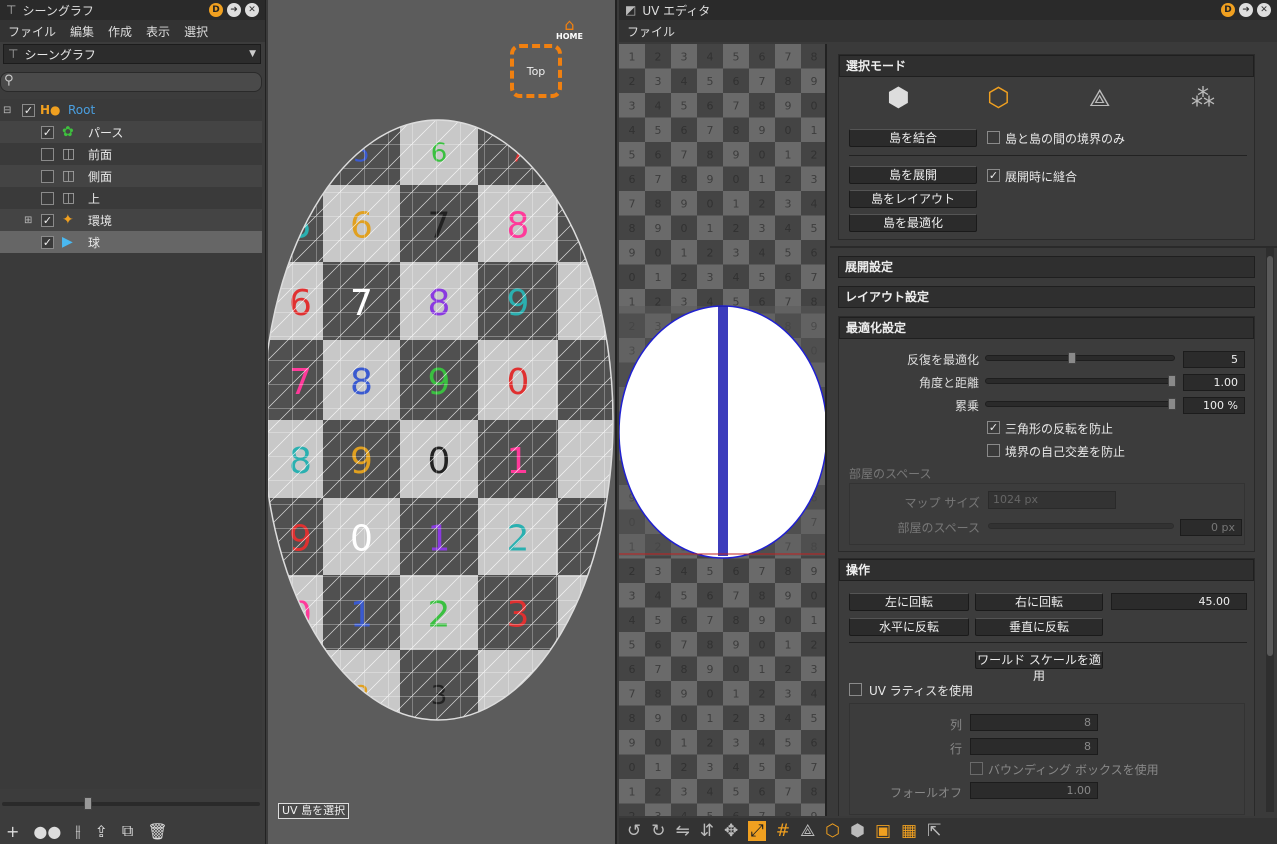 This screenshot has height=844, width=1277. Describe the element at coordinates (1039, 627) in the screenshot. I see `flip-vertical-button: 垂直に反転` at that location.